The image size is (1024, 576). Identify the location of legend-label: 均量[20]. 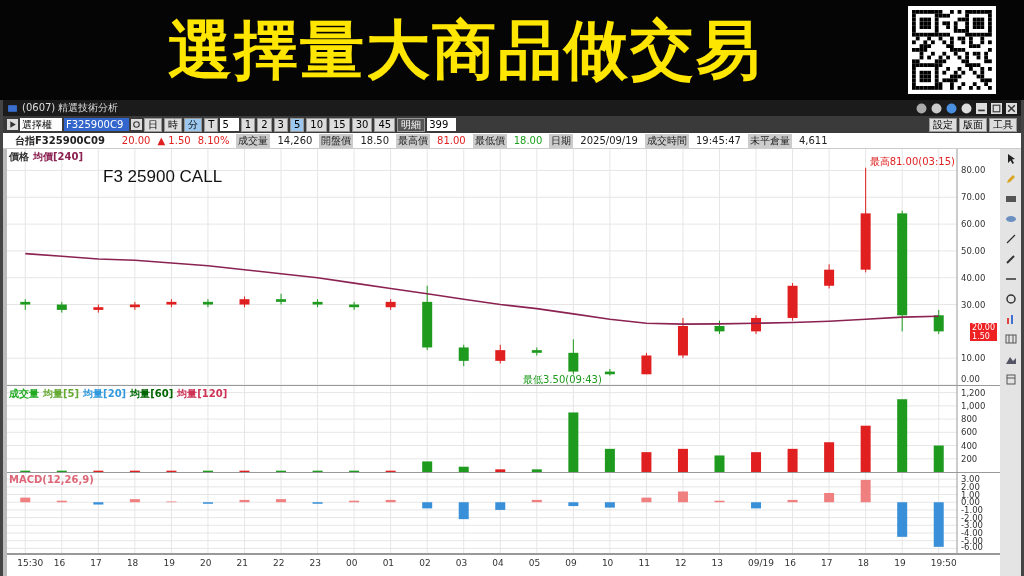
(105, 394).